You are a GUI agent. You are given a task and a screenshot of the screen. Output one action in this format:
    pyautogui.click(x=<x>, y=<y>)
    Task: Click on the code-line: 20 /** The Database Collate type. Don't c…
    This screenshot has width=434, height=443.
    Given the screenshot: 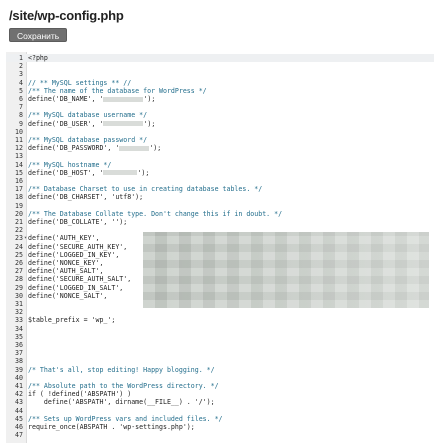 What is the action you would take?
    pyautogui.click(x=220, y=214)
    